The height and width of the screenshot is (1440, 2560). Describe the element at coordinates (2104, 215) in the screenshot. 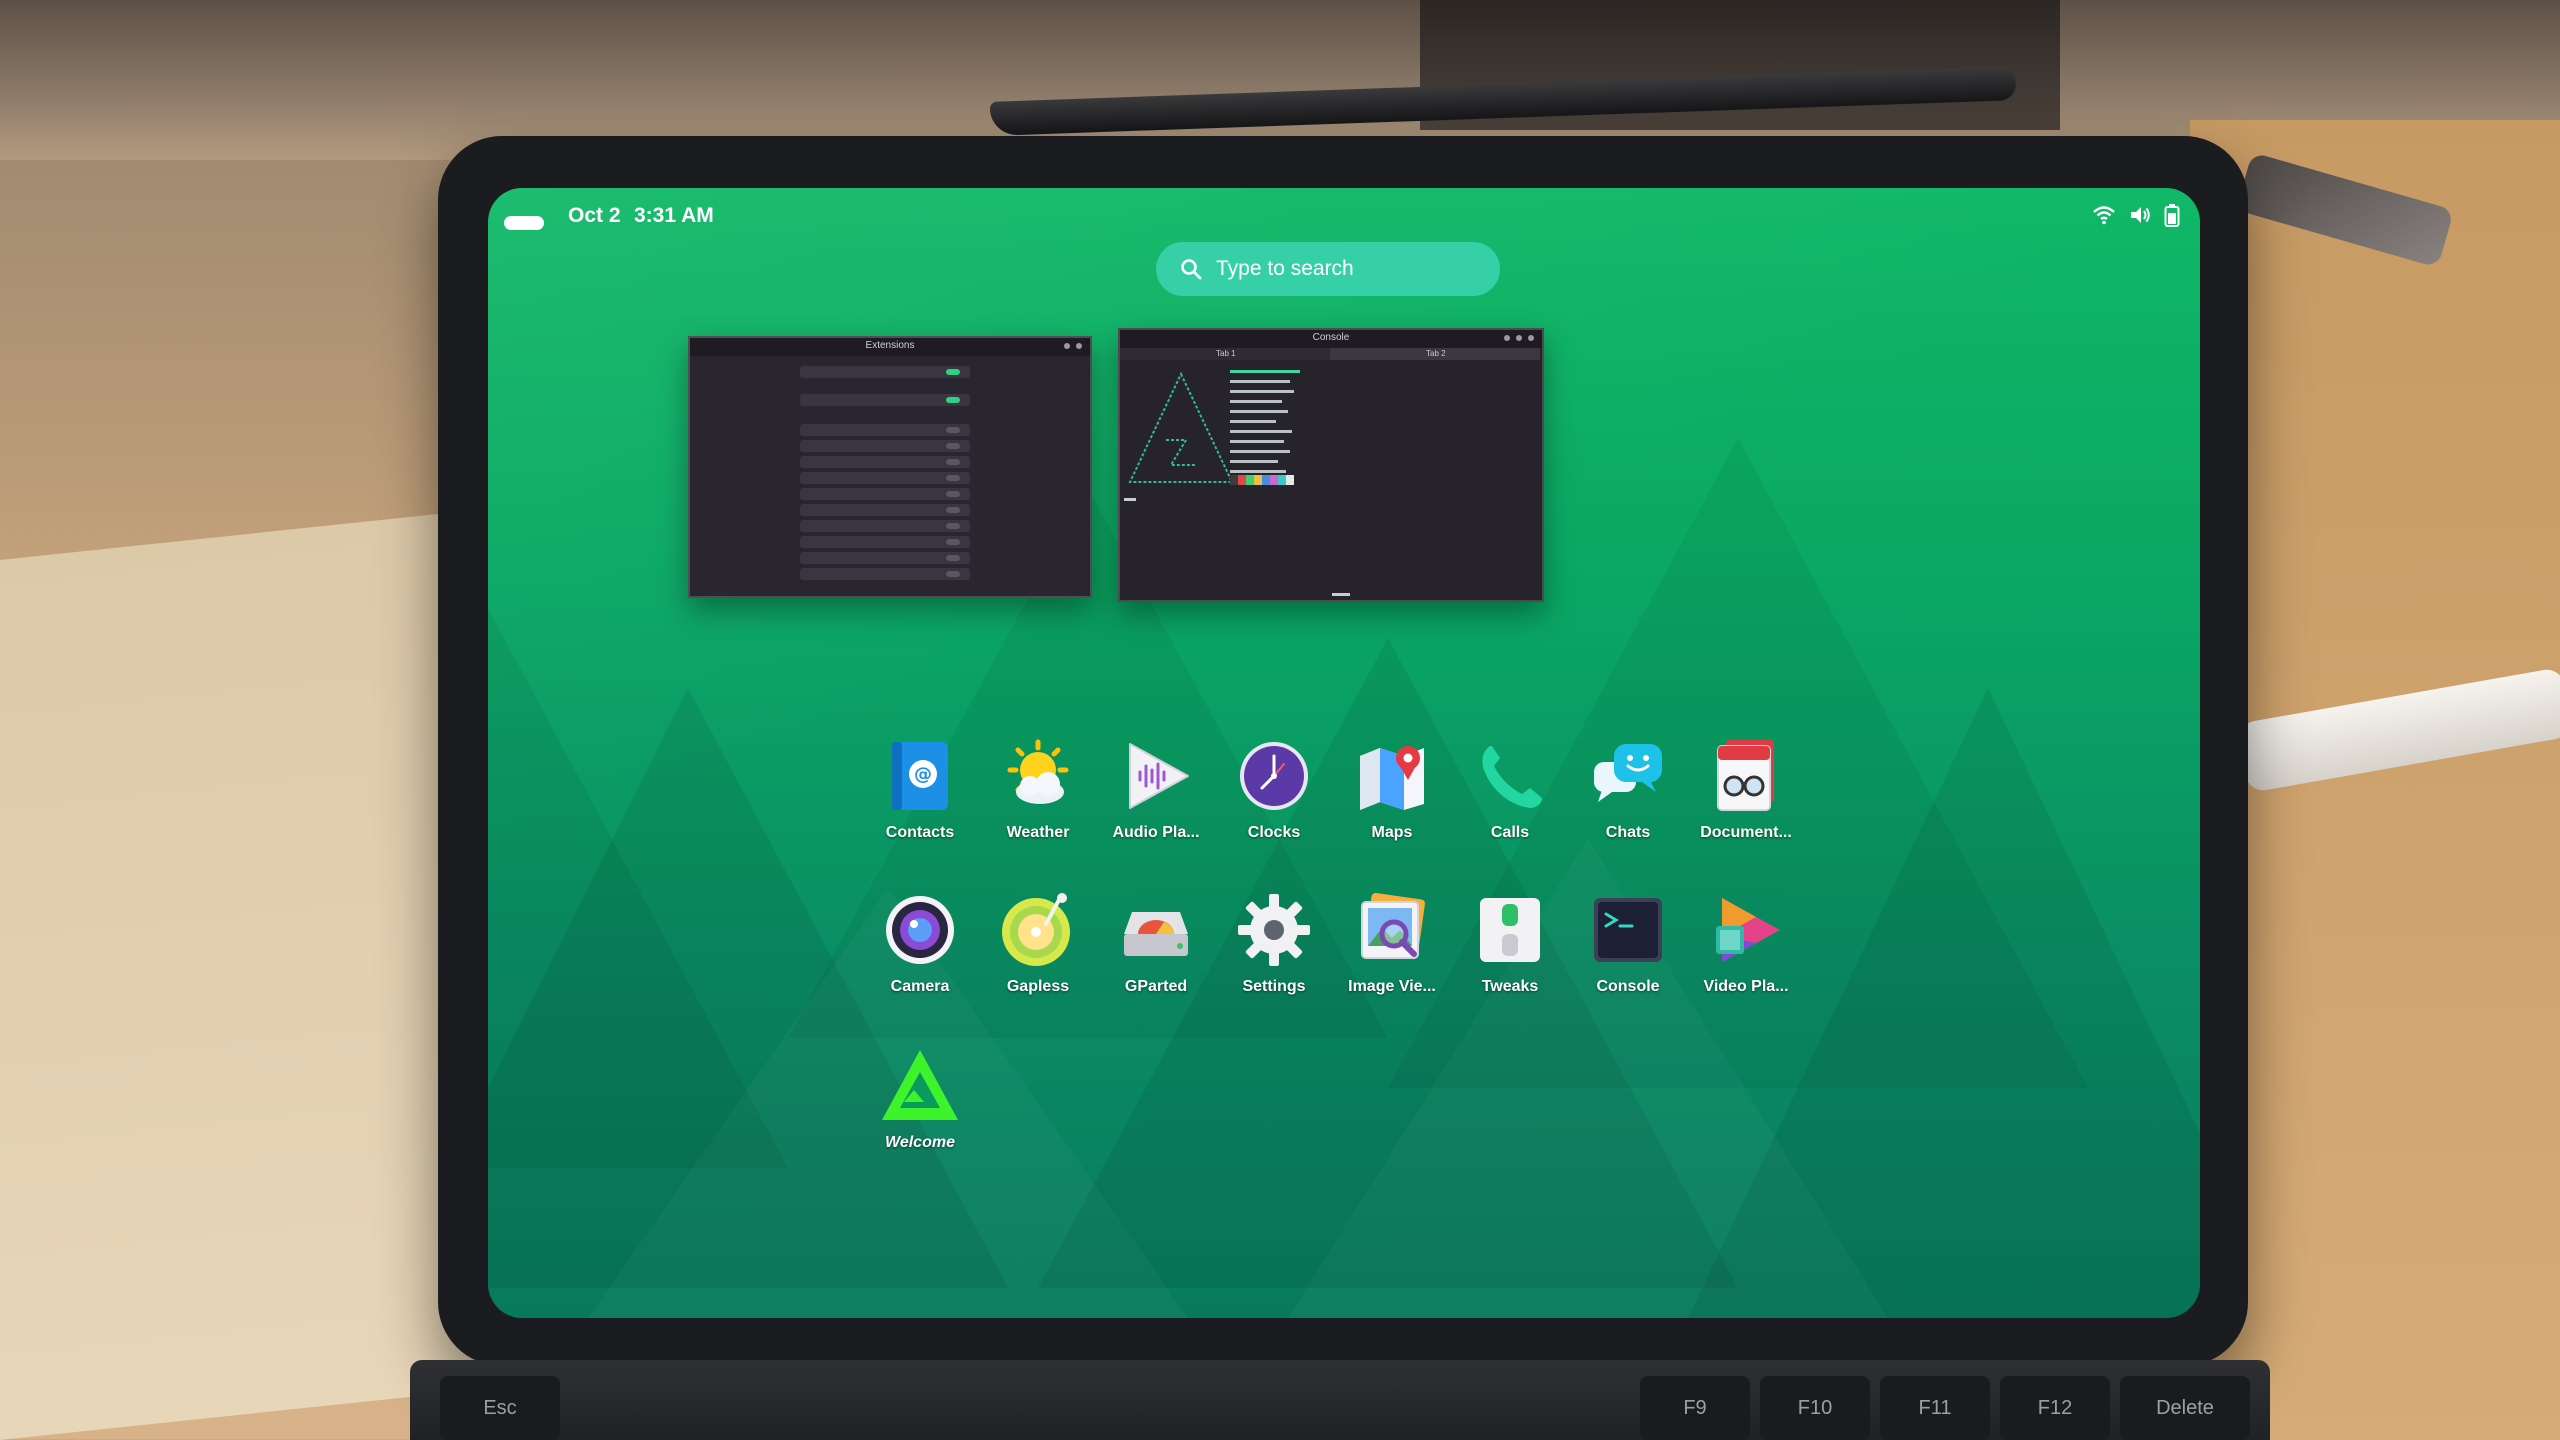

I see `wifi-icon` at that location.